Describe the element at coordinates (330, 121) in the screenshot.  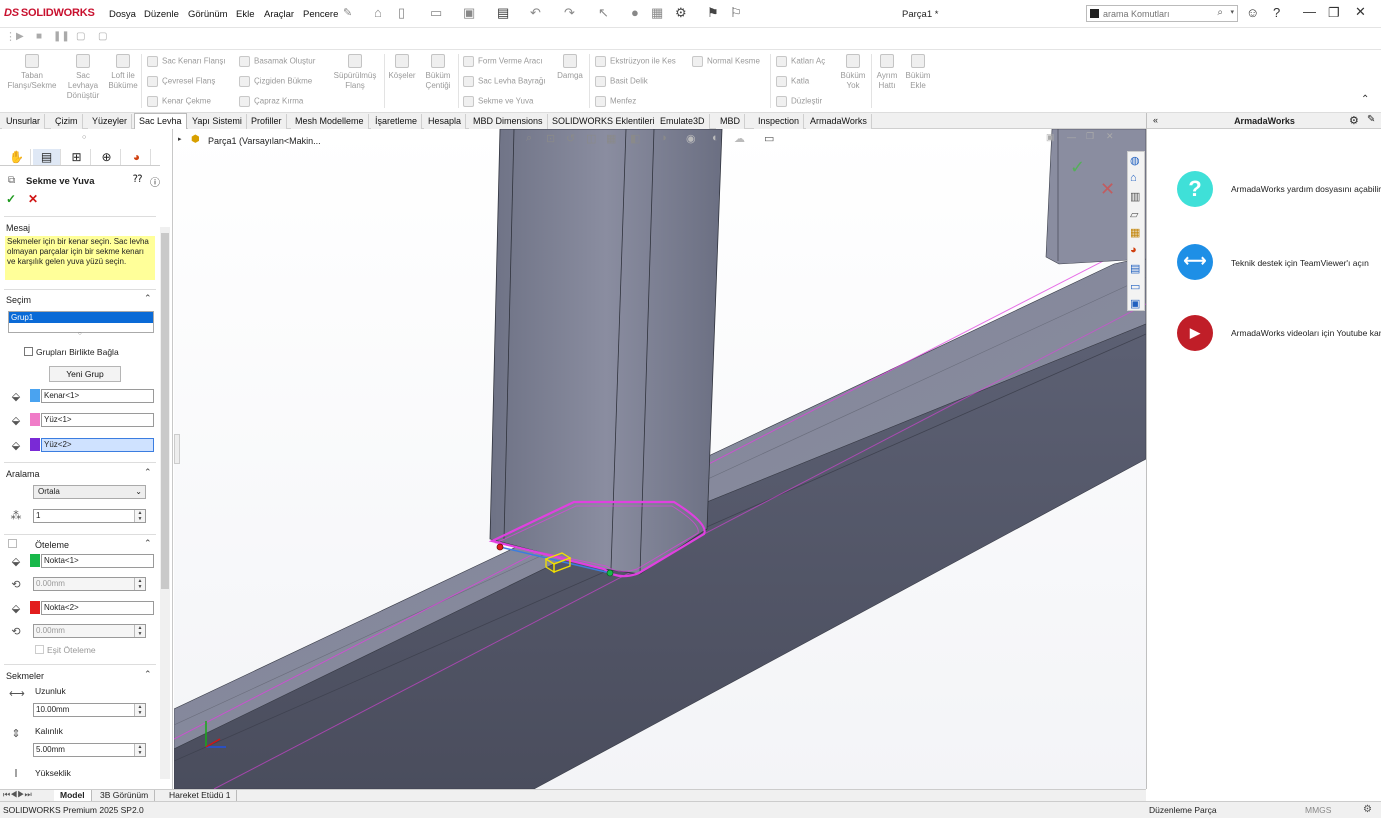
I see `tab-mesh-modelleme: Mesh Modelleme` at that location.